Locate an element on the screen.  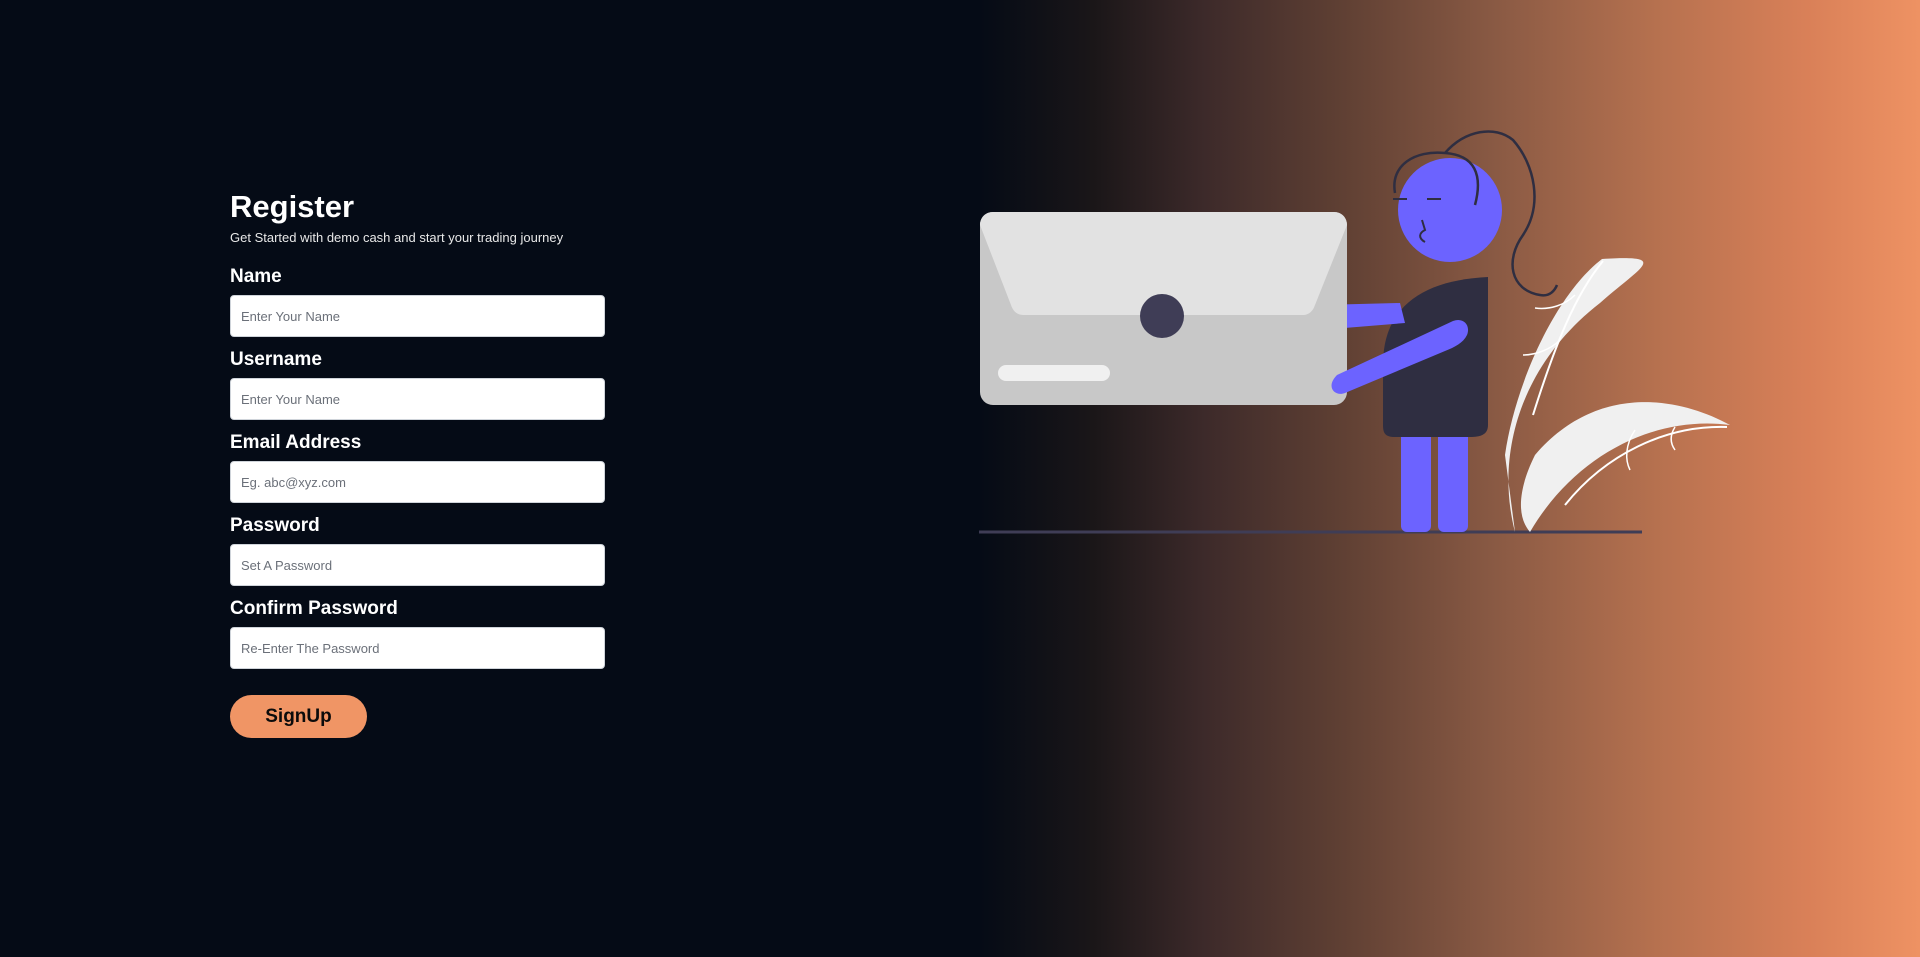
password-label: Password is located at coordinates (275, 525).